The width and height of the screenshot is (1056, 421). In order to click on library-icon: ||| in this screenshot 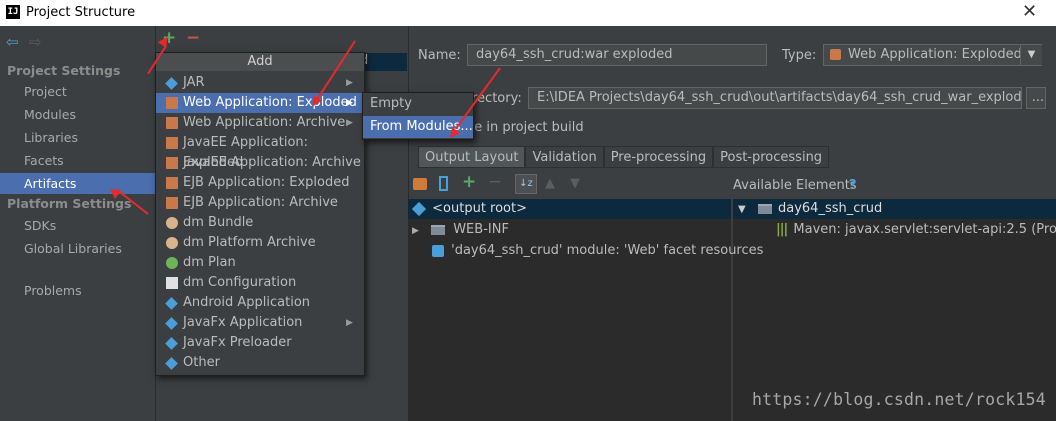, I will do `click(782, 229)`.